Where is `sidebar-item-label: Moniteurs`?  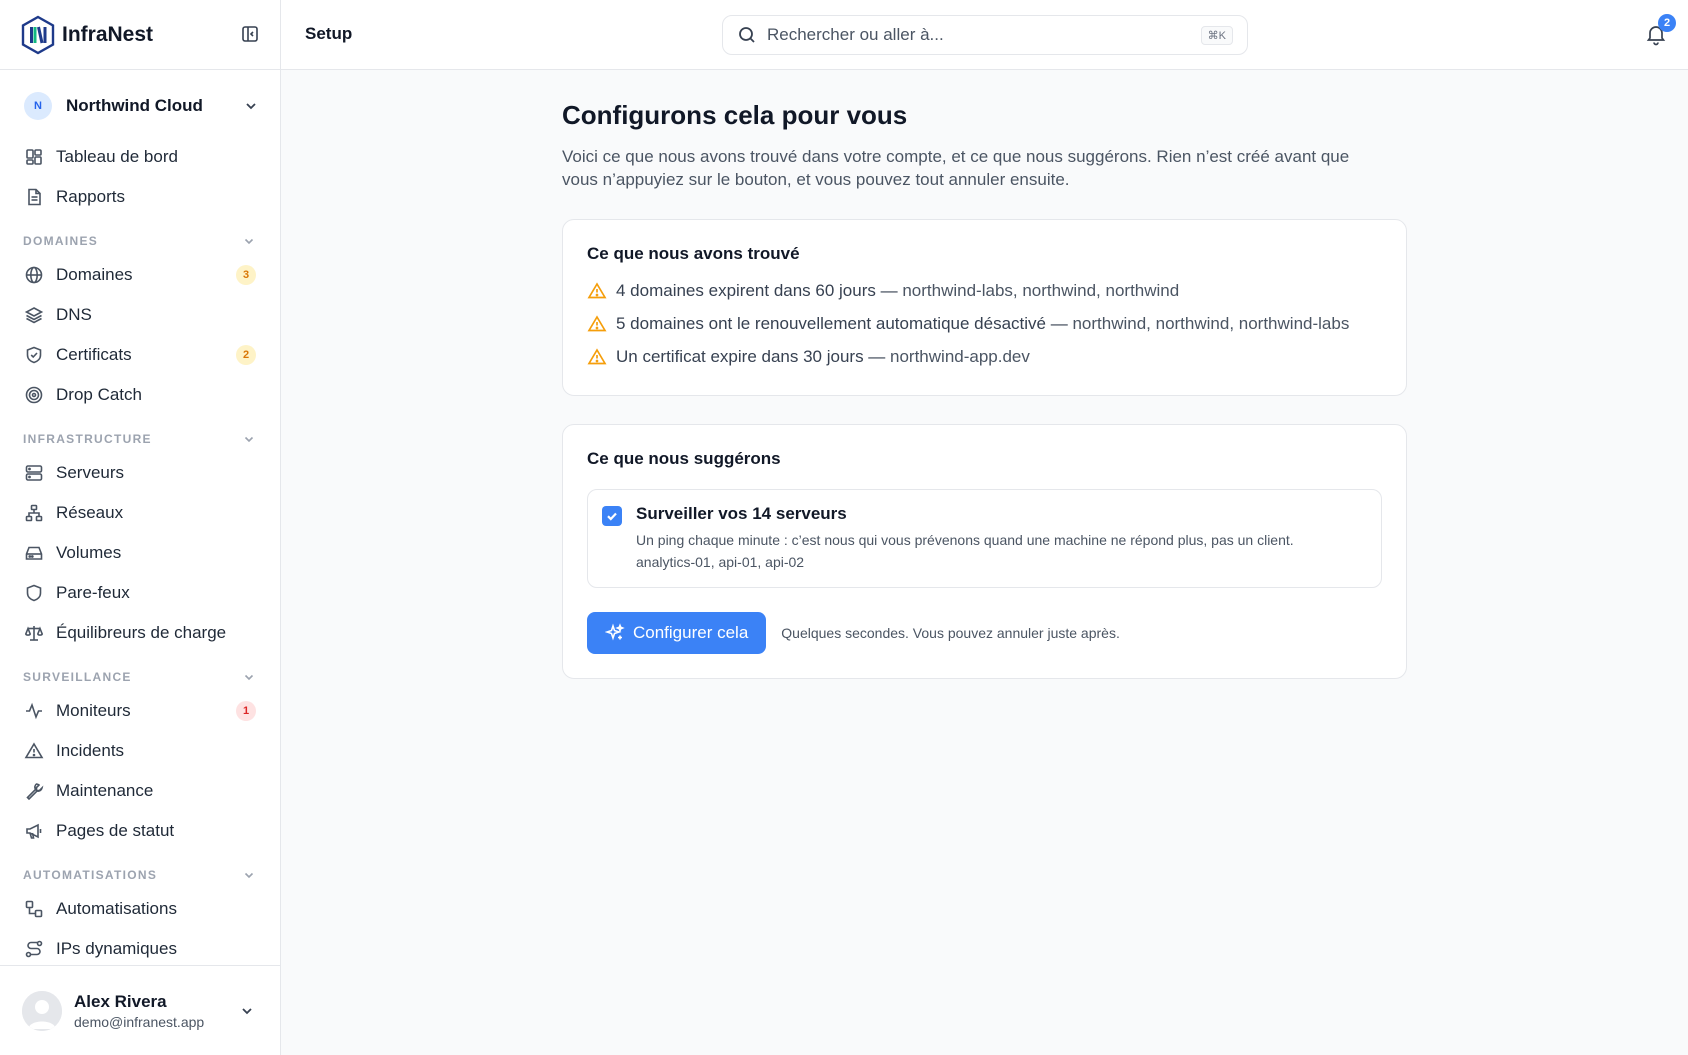
sidebar-item-label: Moniteurs is located at coordinates (93, 710).